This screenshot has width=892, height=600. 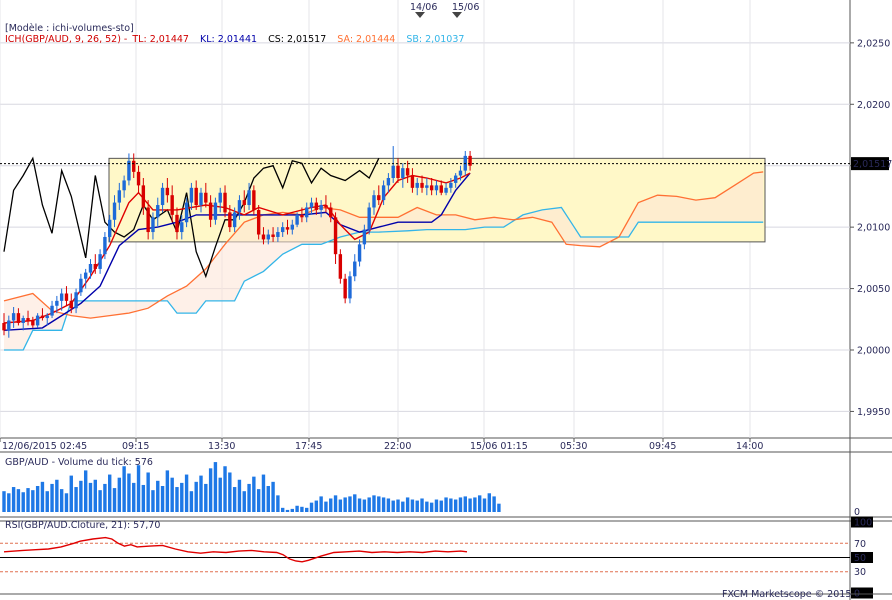 What do you see at coordinates (297, 39) in the screenshot?
I see `cs-label: CS: 2,01517` at bounding box center [297, 39].